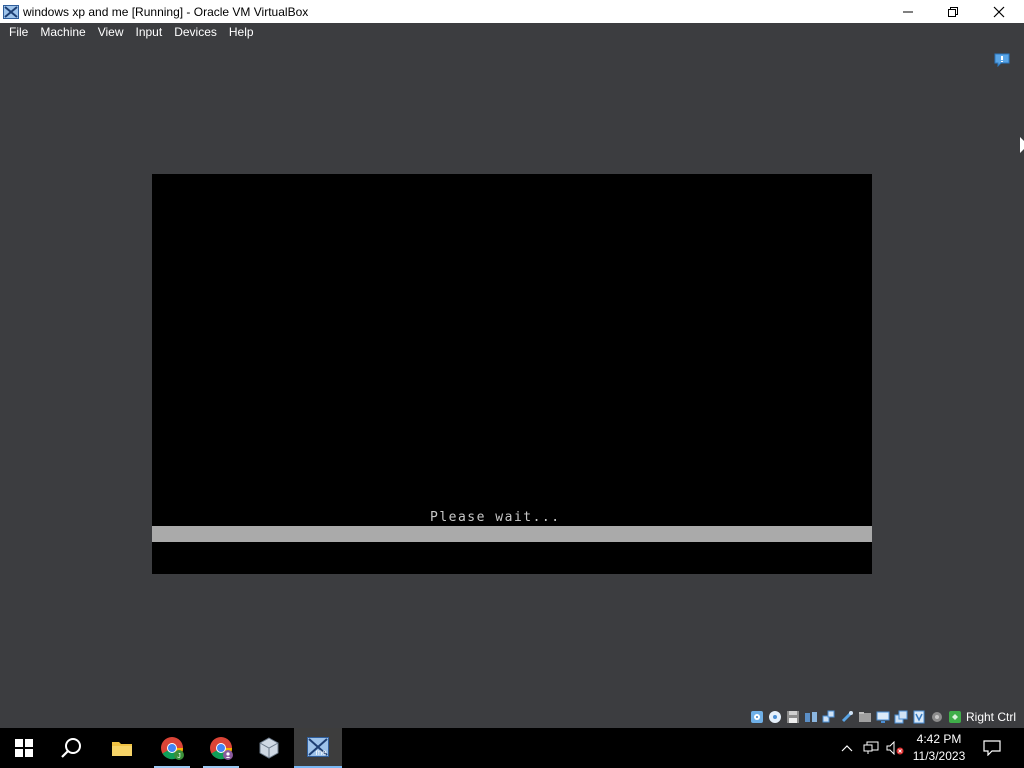 The image size is (1024, 768). I want to click on start-button, so click(24, 748).